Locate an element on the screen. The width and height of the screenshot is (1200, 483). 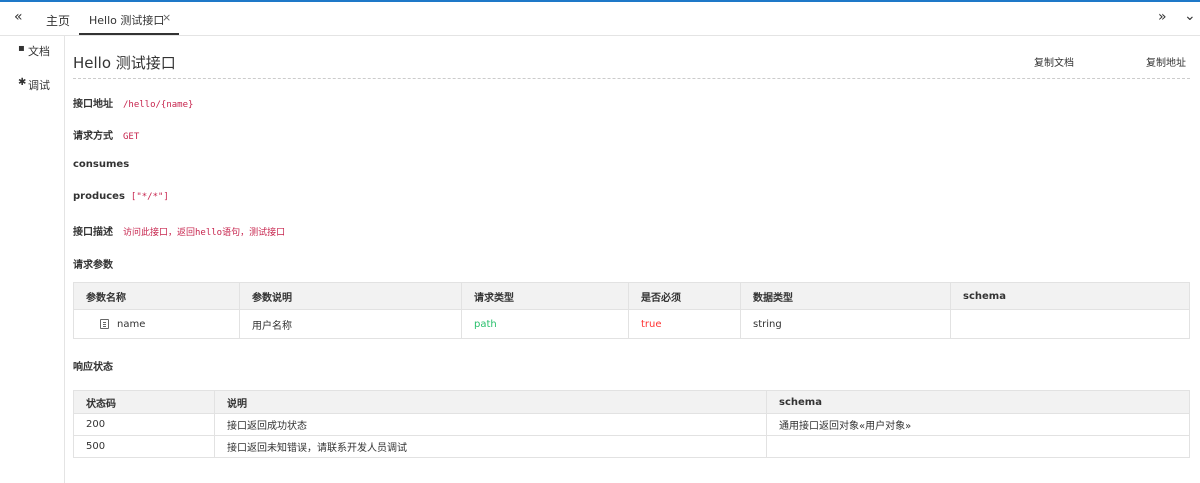
param-type: string is located at coordinates (845, 324).